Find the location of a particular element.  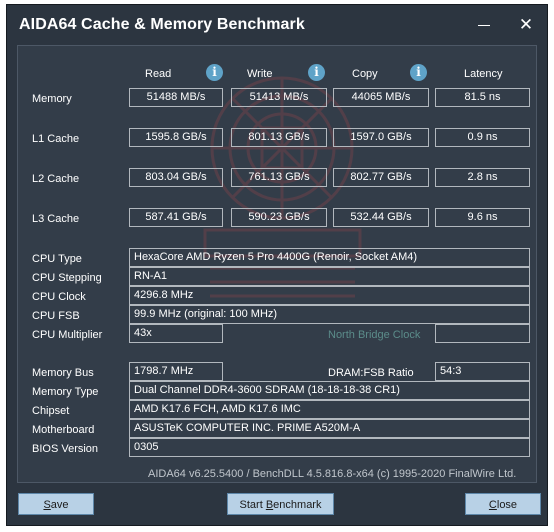

close-label: lose is located at coordinates (507, 505).